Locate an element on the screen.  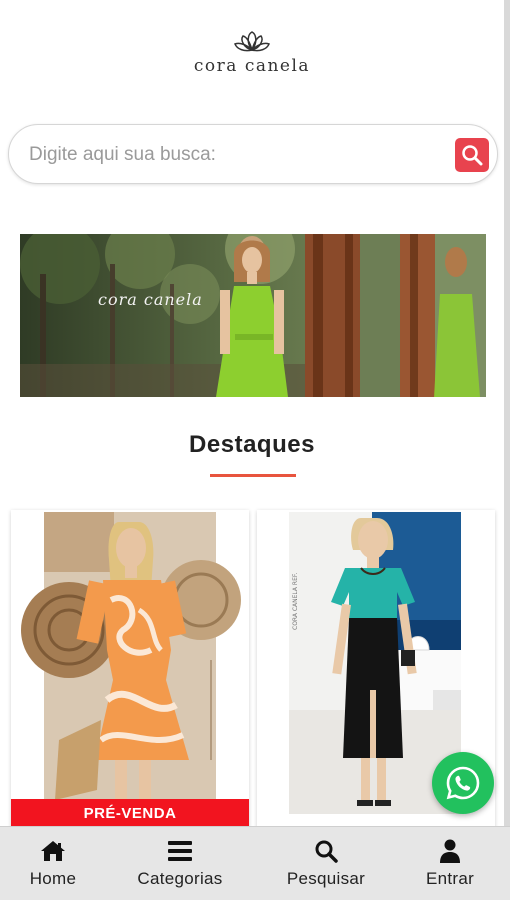
nav-home-label: Home is located at coordinates (53, 878).